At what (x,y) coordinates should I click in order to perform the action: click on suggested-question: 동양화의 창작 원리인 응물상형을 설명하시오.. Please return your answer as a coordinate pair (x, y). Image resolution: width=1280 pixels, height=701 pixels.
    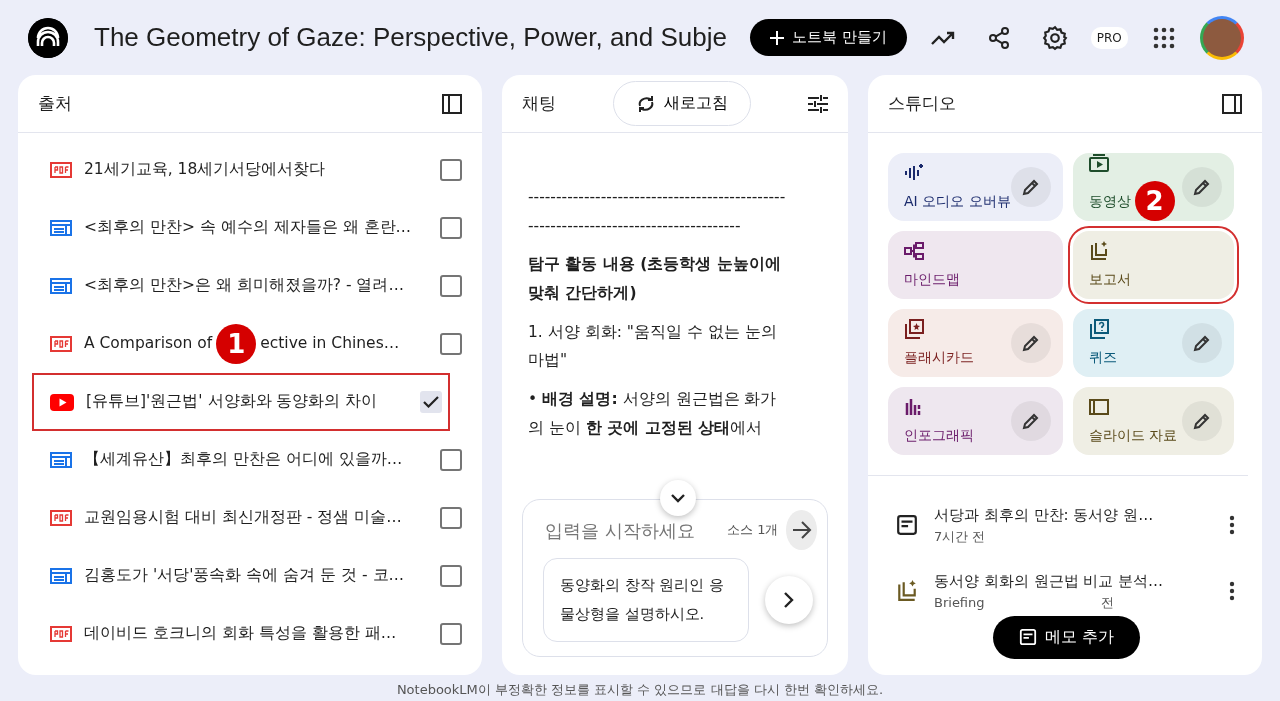
    Looking at the image, I should click on (646, 600).